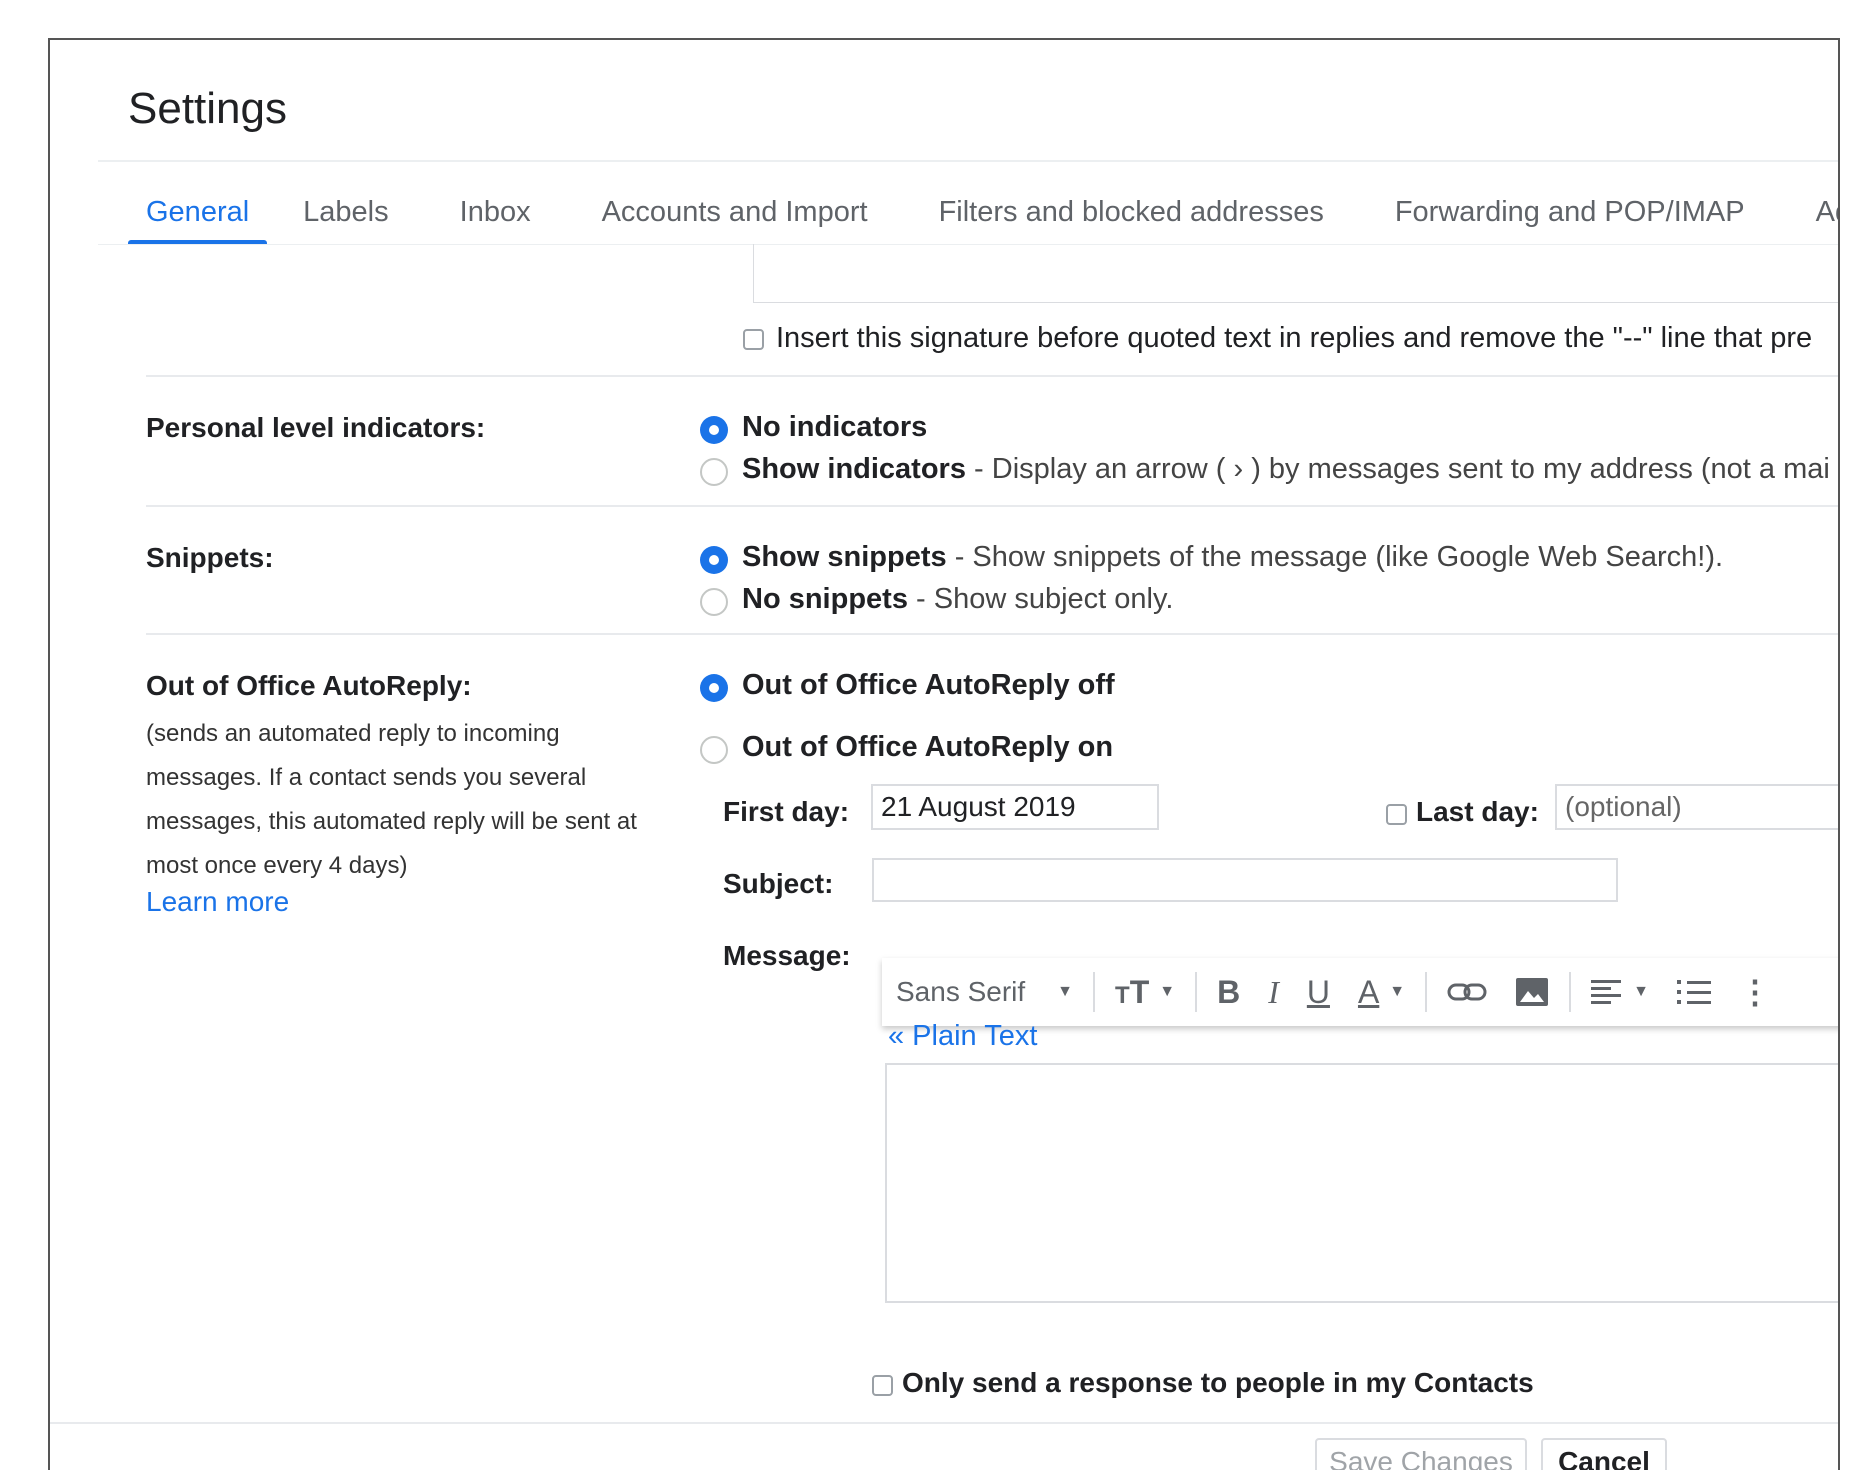 The image size is (1867, 1470). Describe the element at coordinates (1295, 273) in the screenshot. I see `signature-editor` at that location.